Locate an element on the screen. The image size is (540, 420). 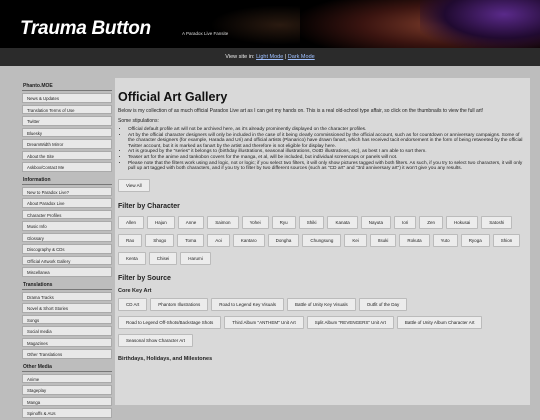
sidebar-item: Anime is located at coordinates (67, 378).